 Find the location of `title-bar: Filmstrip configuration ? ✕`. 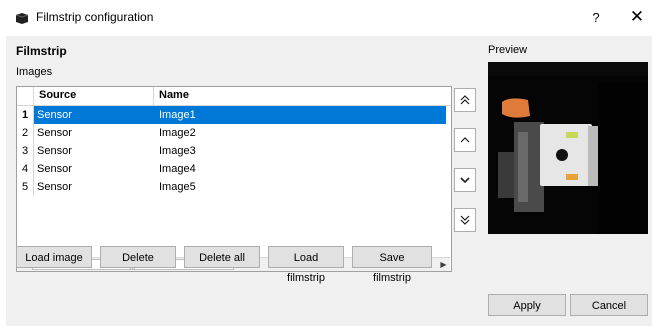

title-bar: Filmstrip configuration ? ✕ is located at coordinates (326, 18).